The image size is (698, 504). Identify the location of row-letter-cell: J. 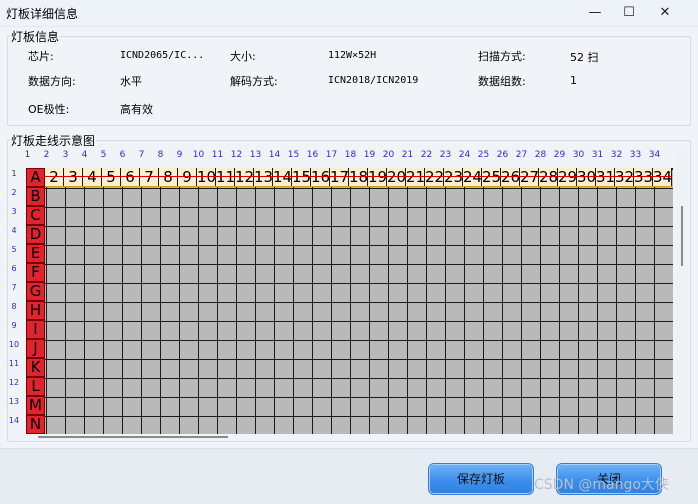
(35, 348).